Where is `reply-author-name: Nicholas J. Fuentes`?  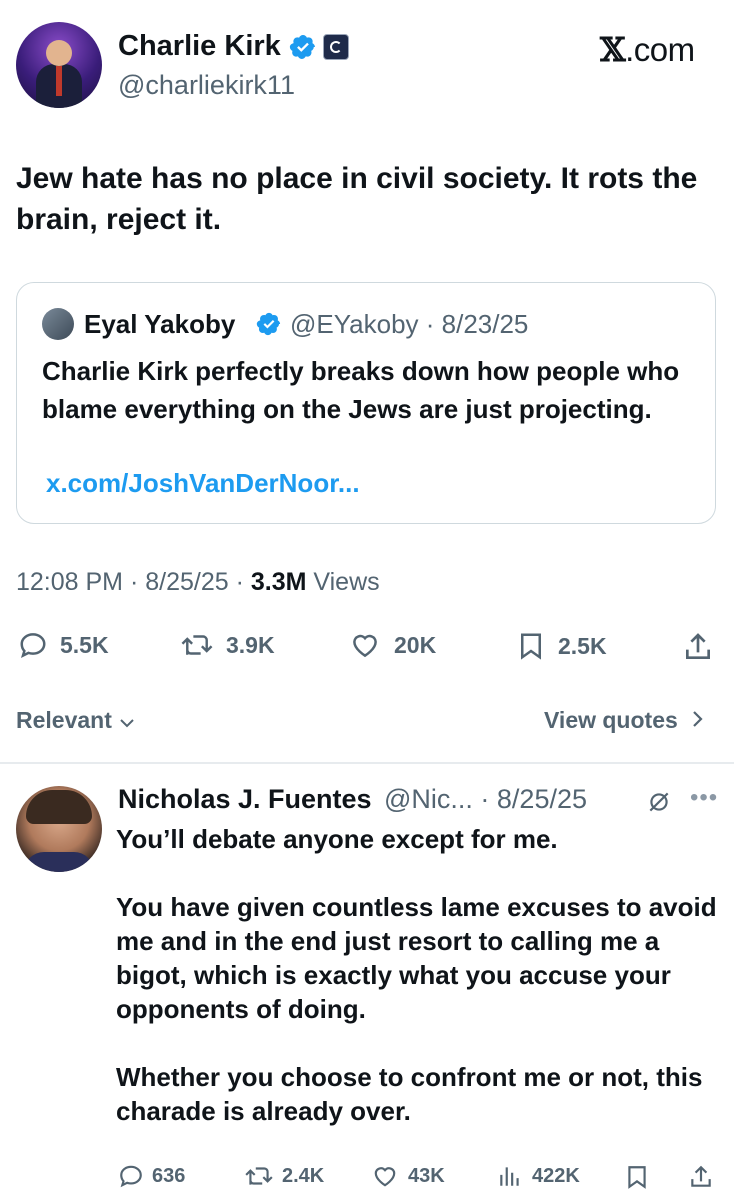
reply-author-name: Nicholas J. Fuentes is located at coordinates (245, 799).